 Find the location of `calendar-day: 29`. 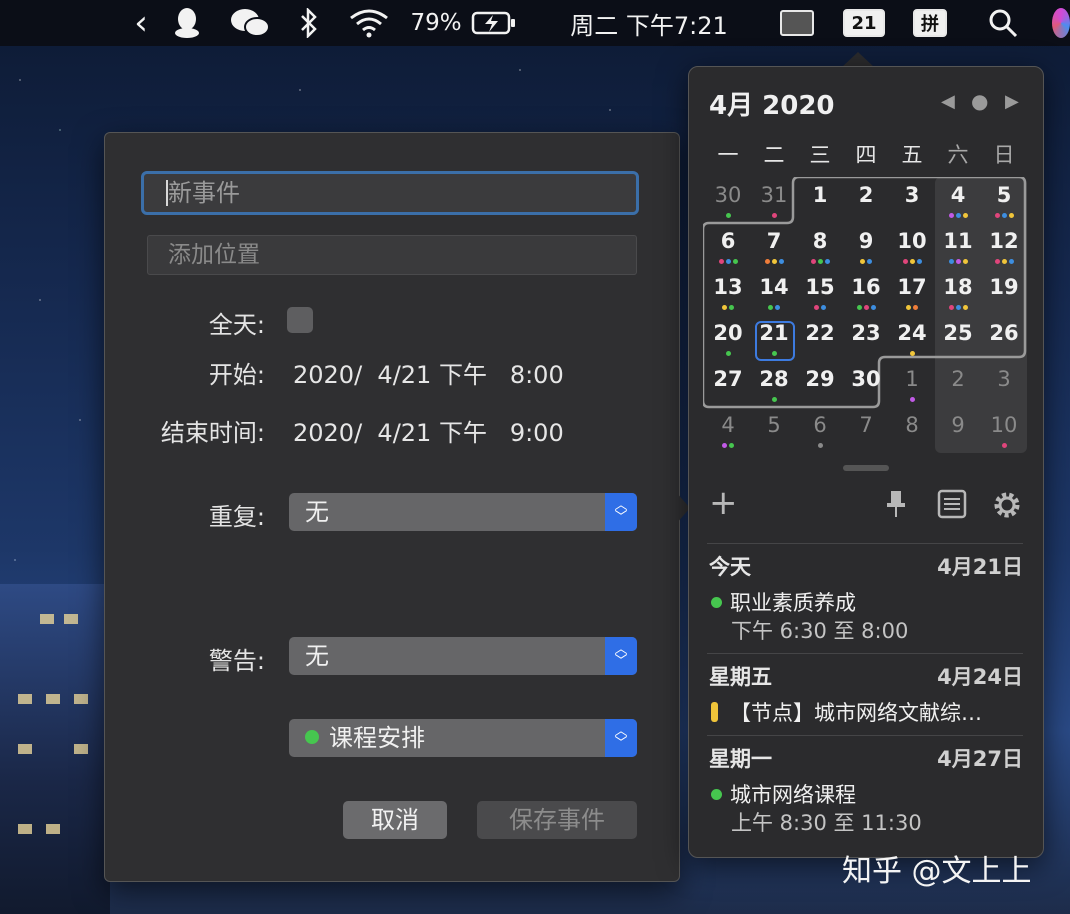

calendar-day: 29 is located at coordinates (820, 384).